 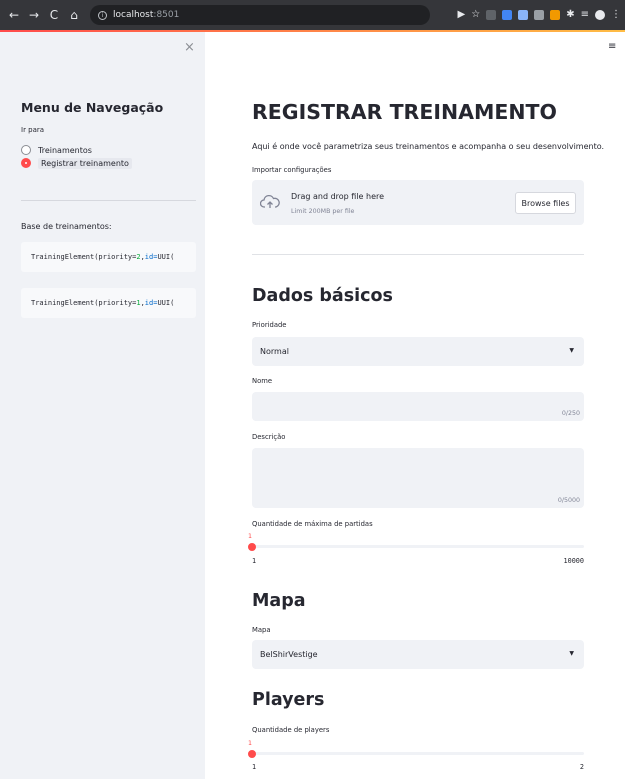 I want to click on more-icon: ⋮, so click(x=616, y=15).